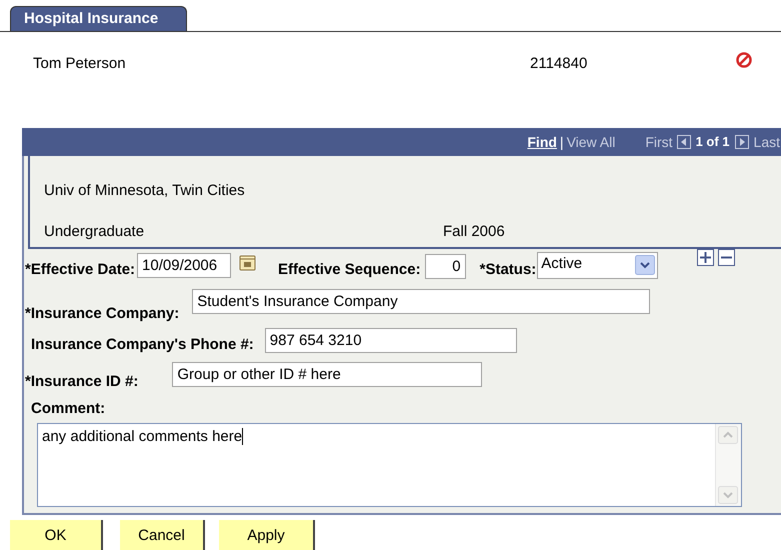  Describe the element at coordinates (713, 142) in the screenshot. I see `row-position: 1 of 1` at that location.